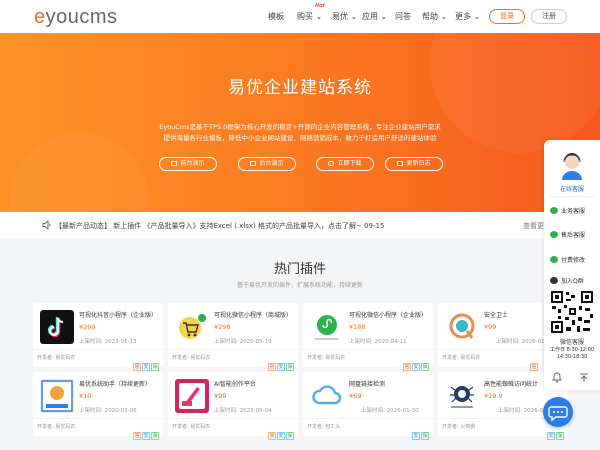 This screenshot has height=450, width=600. I want to click on nav-apps: 应用 ⌄, so click(374, 16).